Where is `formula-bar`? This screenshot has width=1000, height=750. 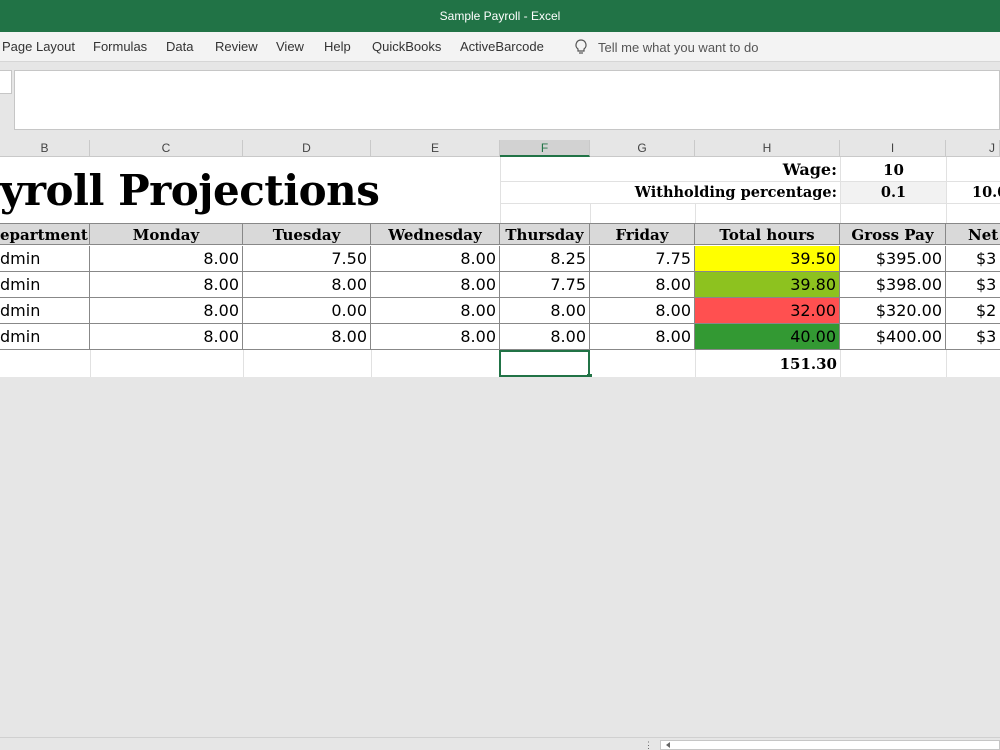
formula-bar is located at coordinates (507, 100).